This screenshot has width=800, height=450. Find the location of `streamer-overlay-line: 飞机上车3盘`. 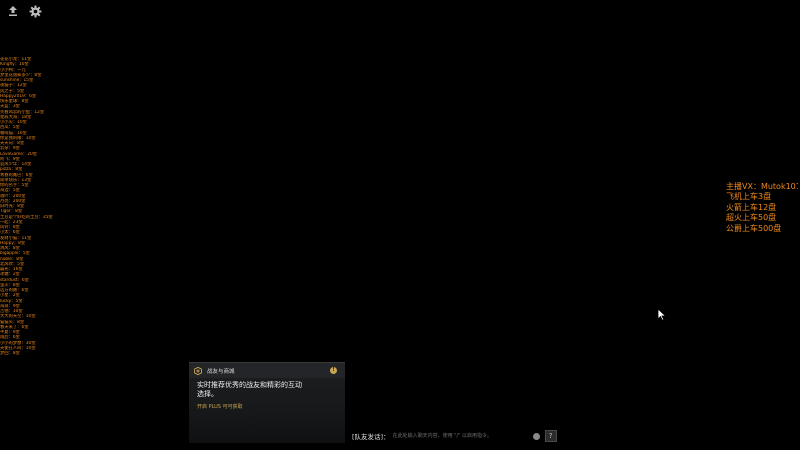

streamer-overlay-line: 飞机上车3盘 is located at coordinates (749, 197).